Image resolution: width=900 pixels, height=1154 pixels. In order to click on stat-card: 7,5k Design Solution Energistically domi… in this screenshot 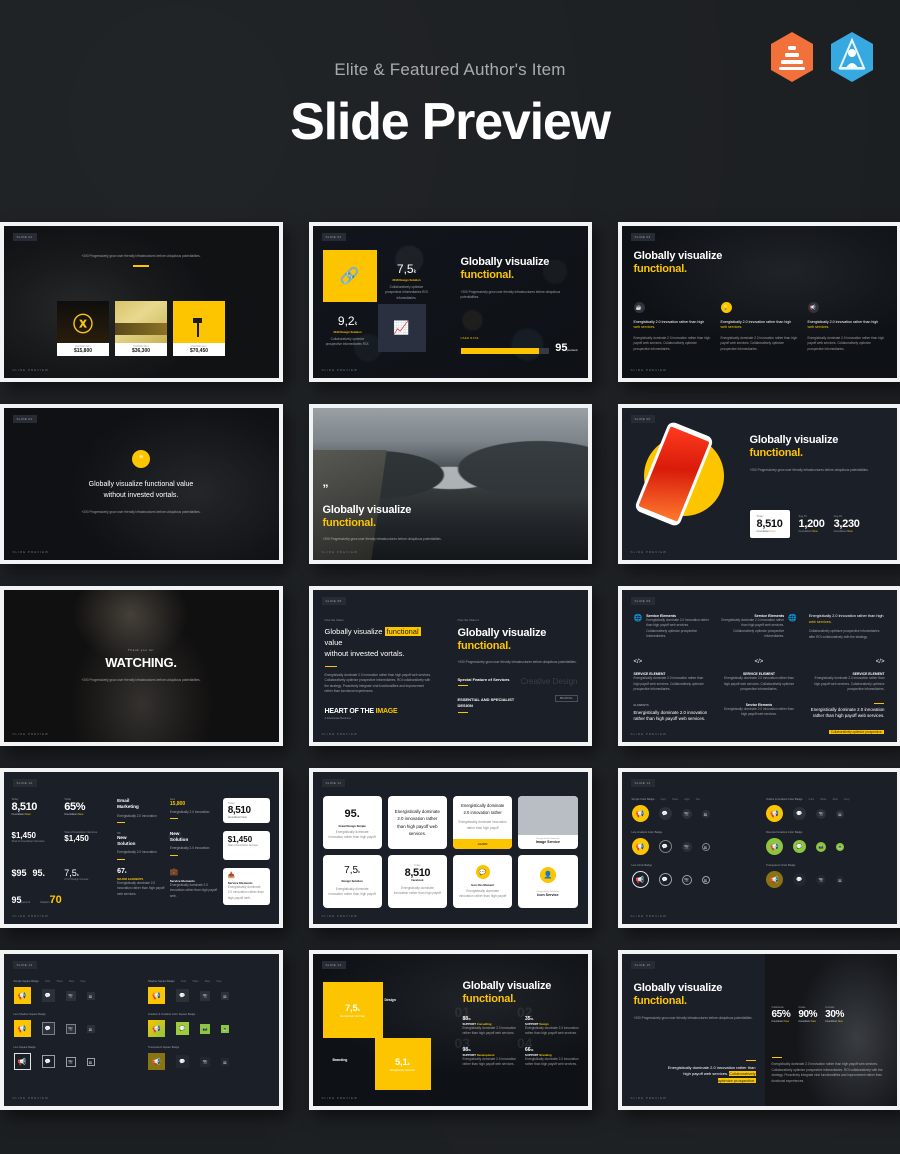, I will do `click(352, 881)`.